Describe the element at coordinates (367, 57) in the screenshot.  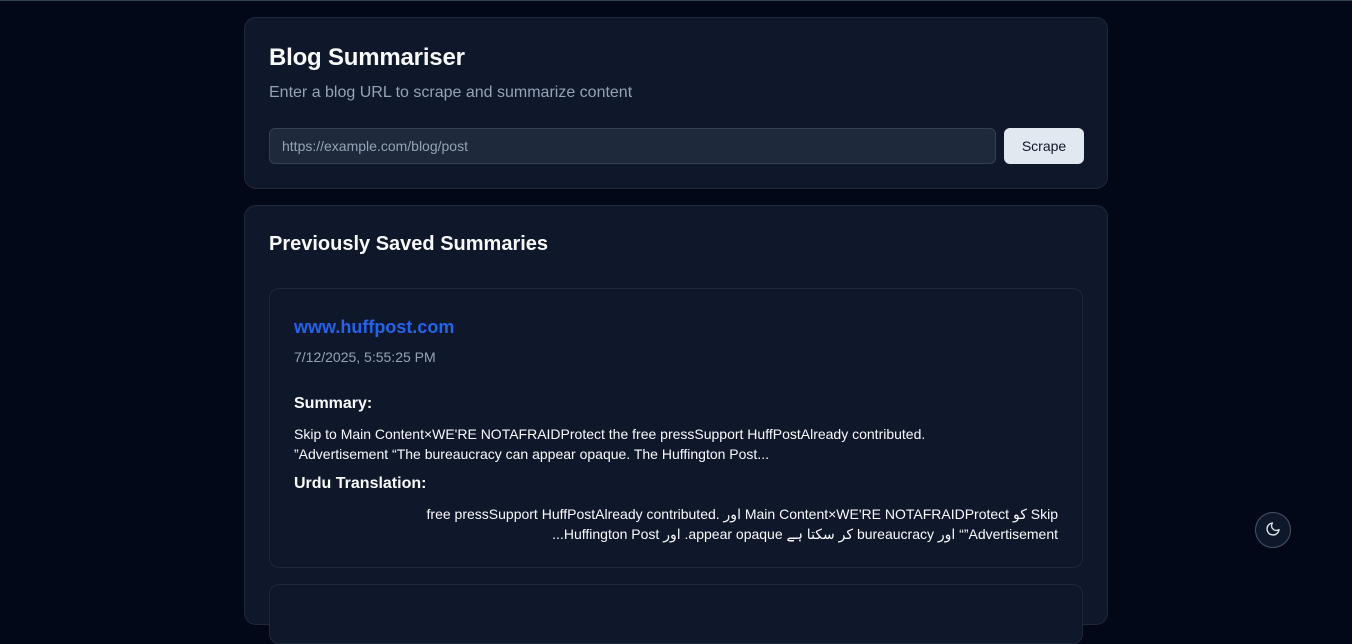
I see `page-title: Blog Summariser` at that location.